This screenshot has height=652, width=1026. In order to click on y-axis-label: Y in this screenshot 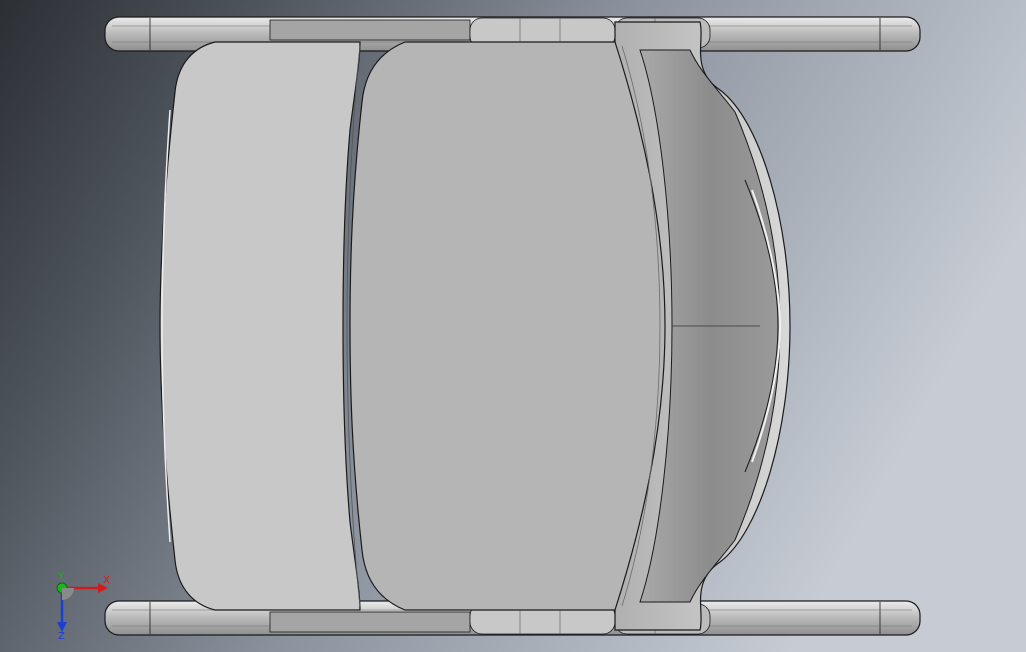, I will do `click(61, 576)`.